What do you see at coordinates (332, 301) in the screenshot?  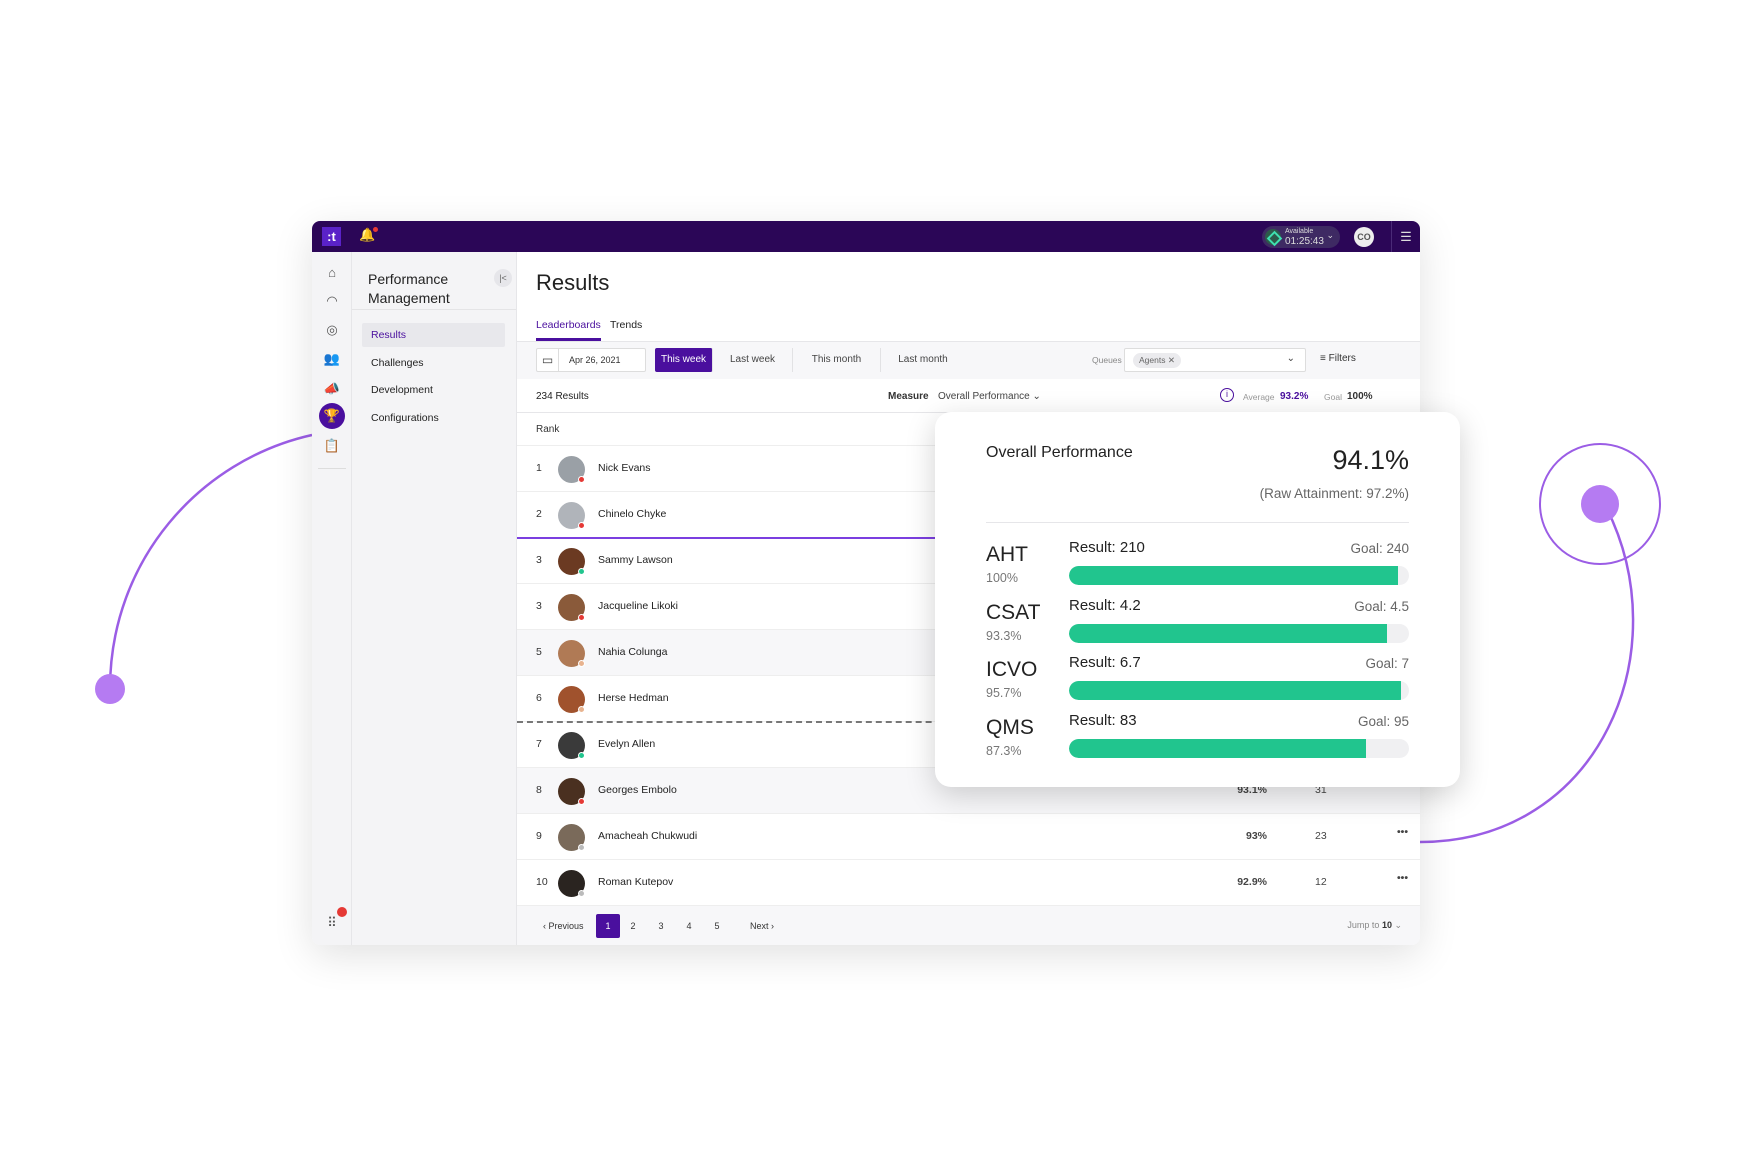 I see `gauge-icon: ◠` at bounding box center [332, 301].